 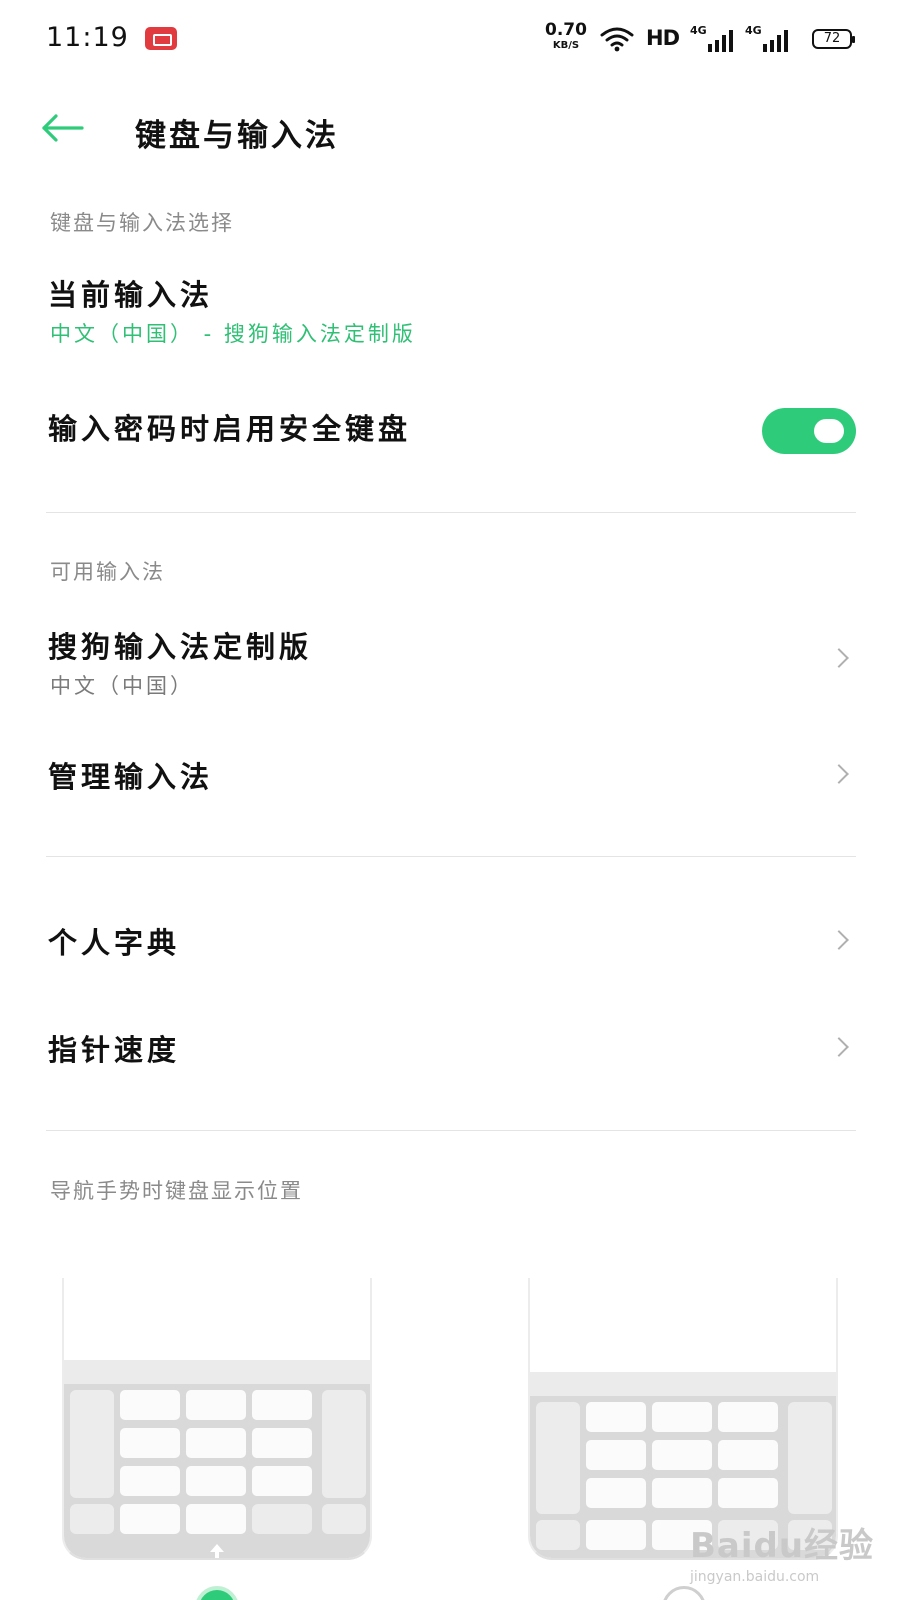 I want to click on keyboard-position-option-raised, so click(x=217, y=1419).